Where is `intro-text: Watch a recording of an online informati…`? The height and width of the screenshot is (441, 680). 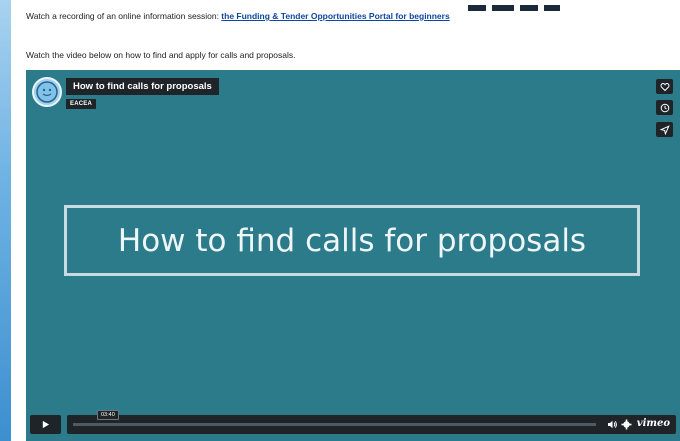
intro-text: Watch a recording of an online informati… is located at coordinates (306, 16).